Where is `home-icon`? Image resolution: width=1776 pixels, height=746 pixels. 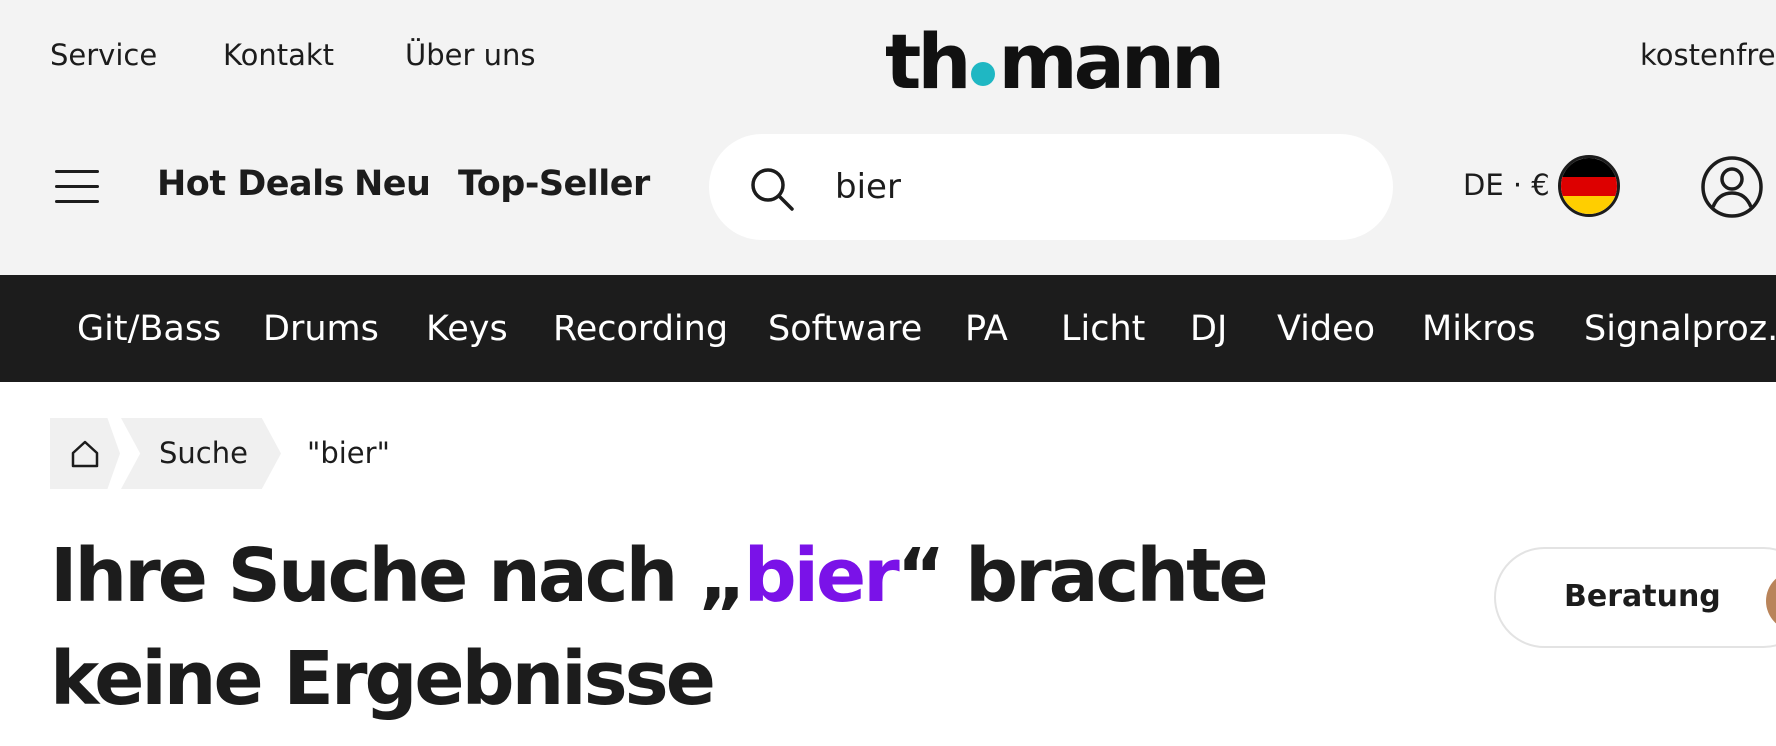 home-icon is located at coordinates (85, 454).